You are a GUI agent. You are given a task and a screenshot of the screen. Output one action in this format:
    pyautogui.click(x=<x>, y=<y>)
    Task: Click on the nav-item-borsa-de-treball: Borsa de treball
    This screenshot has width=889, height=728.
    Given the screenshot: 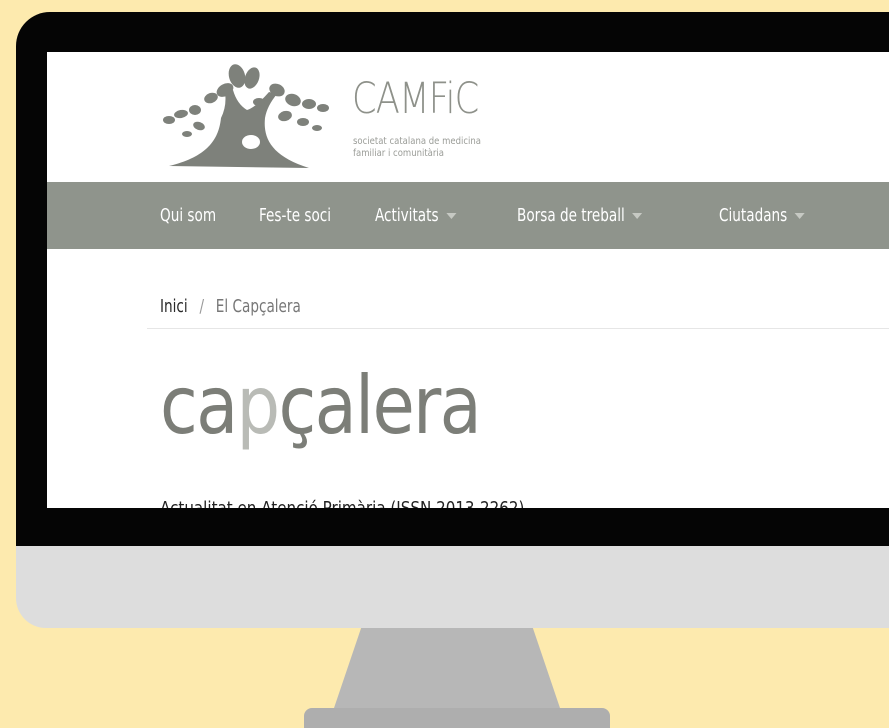 What is the action you would take?
    pyautogui.click(x=580, y=216)
    